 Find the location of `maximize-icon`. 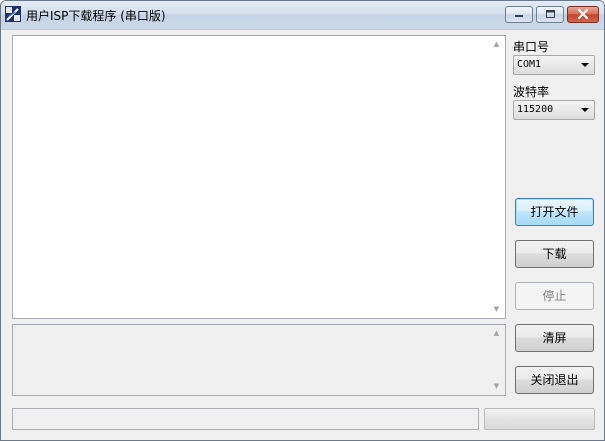

maximize-icon is located at coordinates (550, 14).